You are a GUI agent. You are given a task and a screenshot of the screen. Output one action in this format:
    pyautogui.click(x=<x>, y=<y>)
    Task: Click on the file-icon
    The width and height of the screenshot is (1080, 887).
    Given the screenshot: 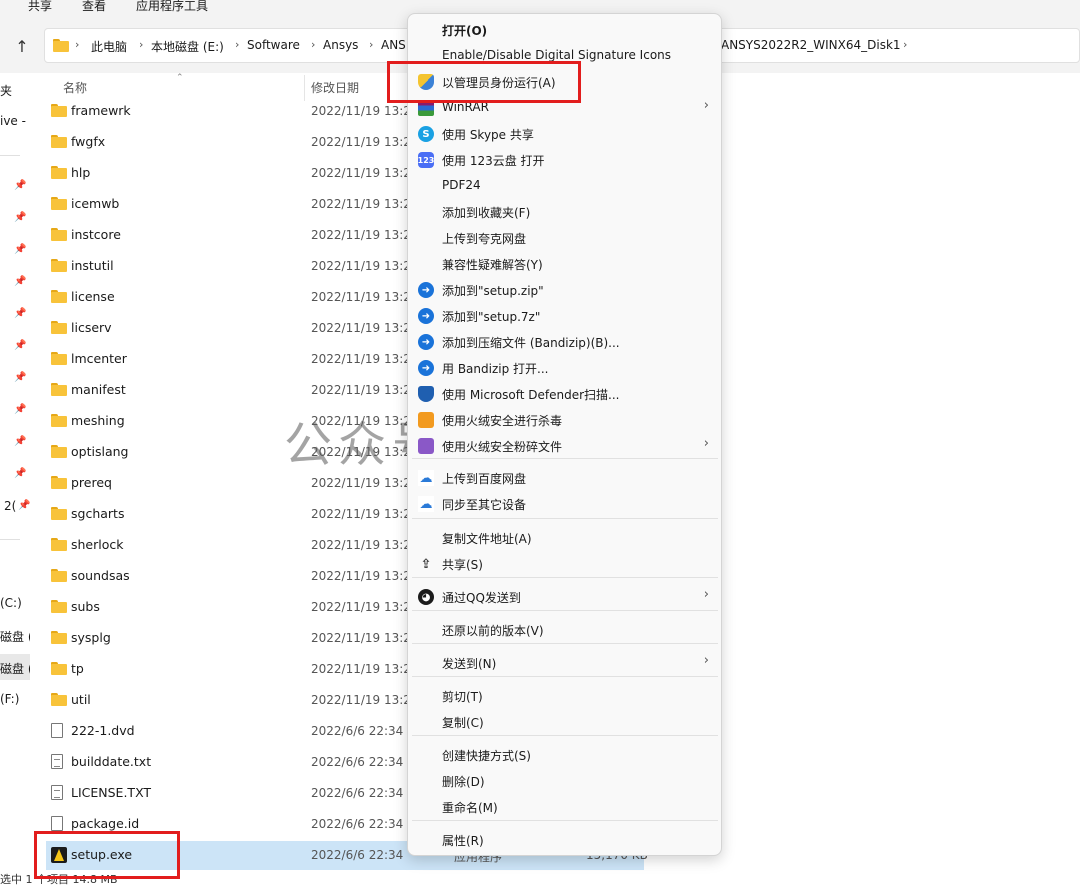 What is the action you would take?
    pyautogui.click(x=57, y=823)
    